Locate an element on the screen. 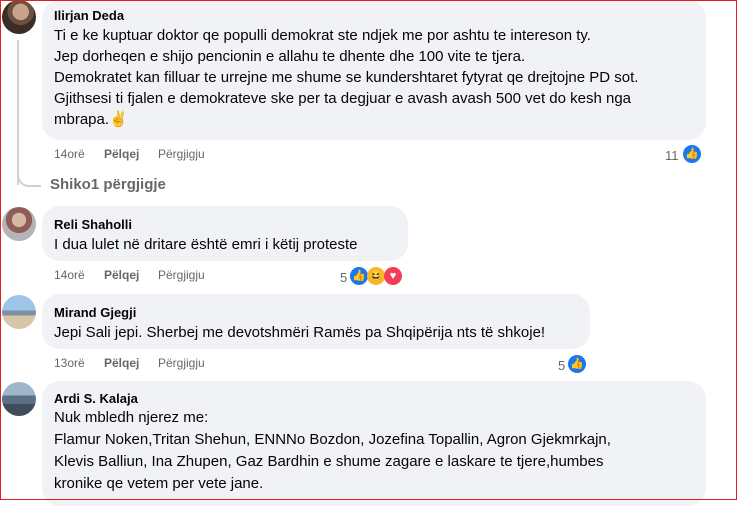  comment-line: kronike qe vetem per vete jane. is located at coordinates (159, 483).